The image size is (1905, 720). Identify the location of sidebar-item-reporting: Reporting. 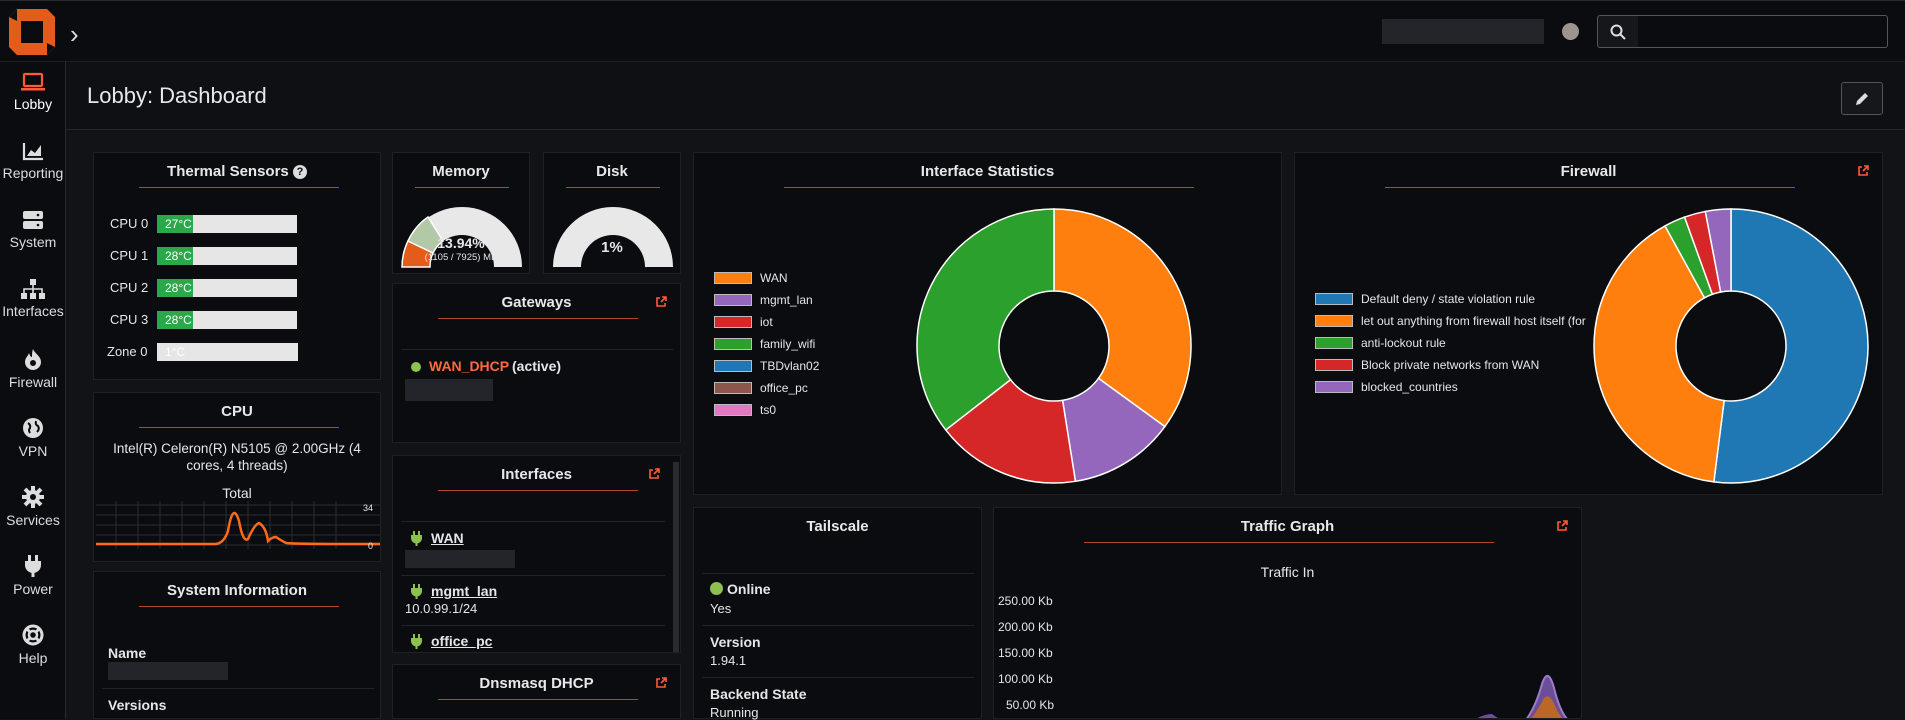
(33, 164).